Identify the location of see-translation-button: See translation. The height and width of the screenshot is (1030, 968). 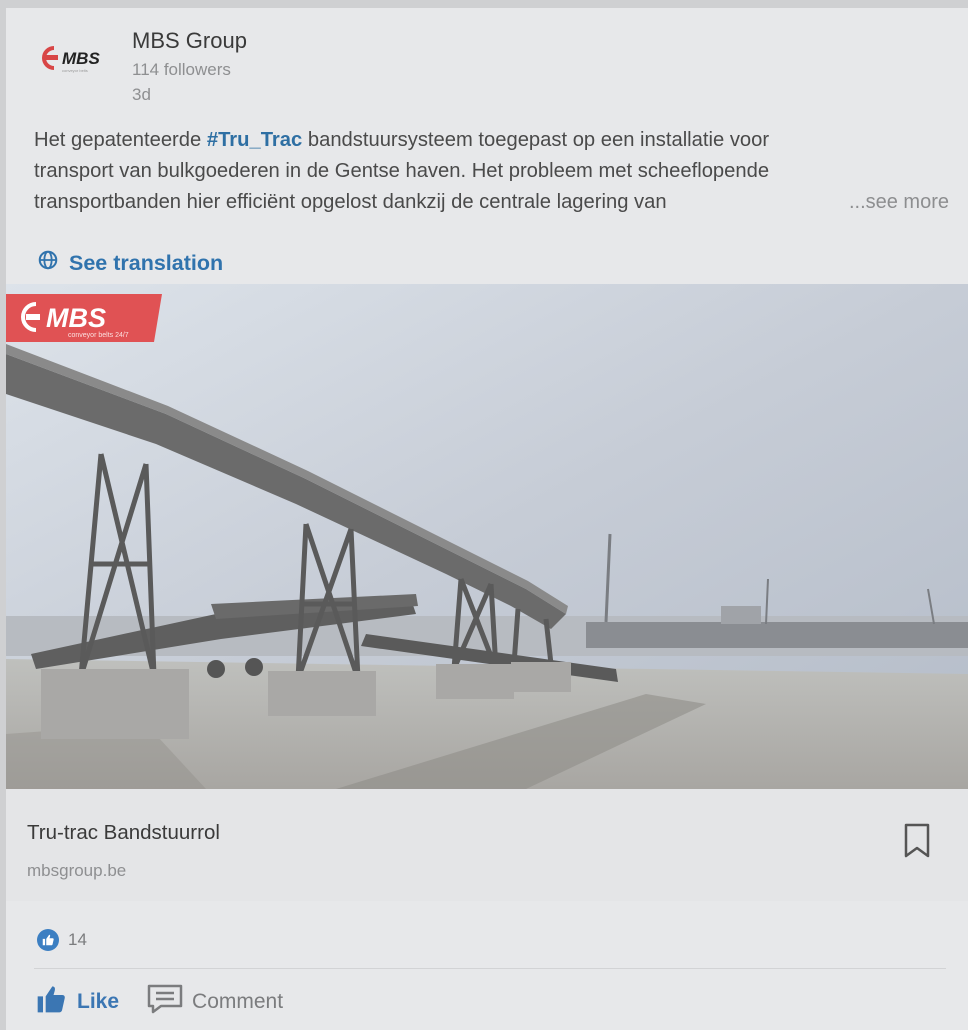
(130, 263).